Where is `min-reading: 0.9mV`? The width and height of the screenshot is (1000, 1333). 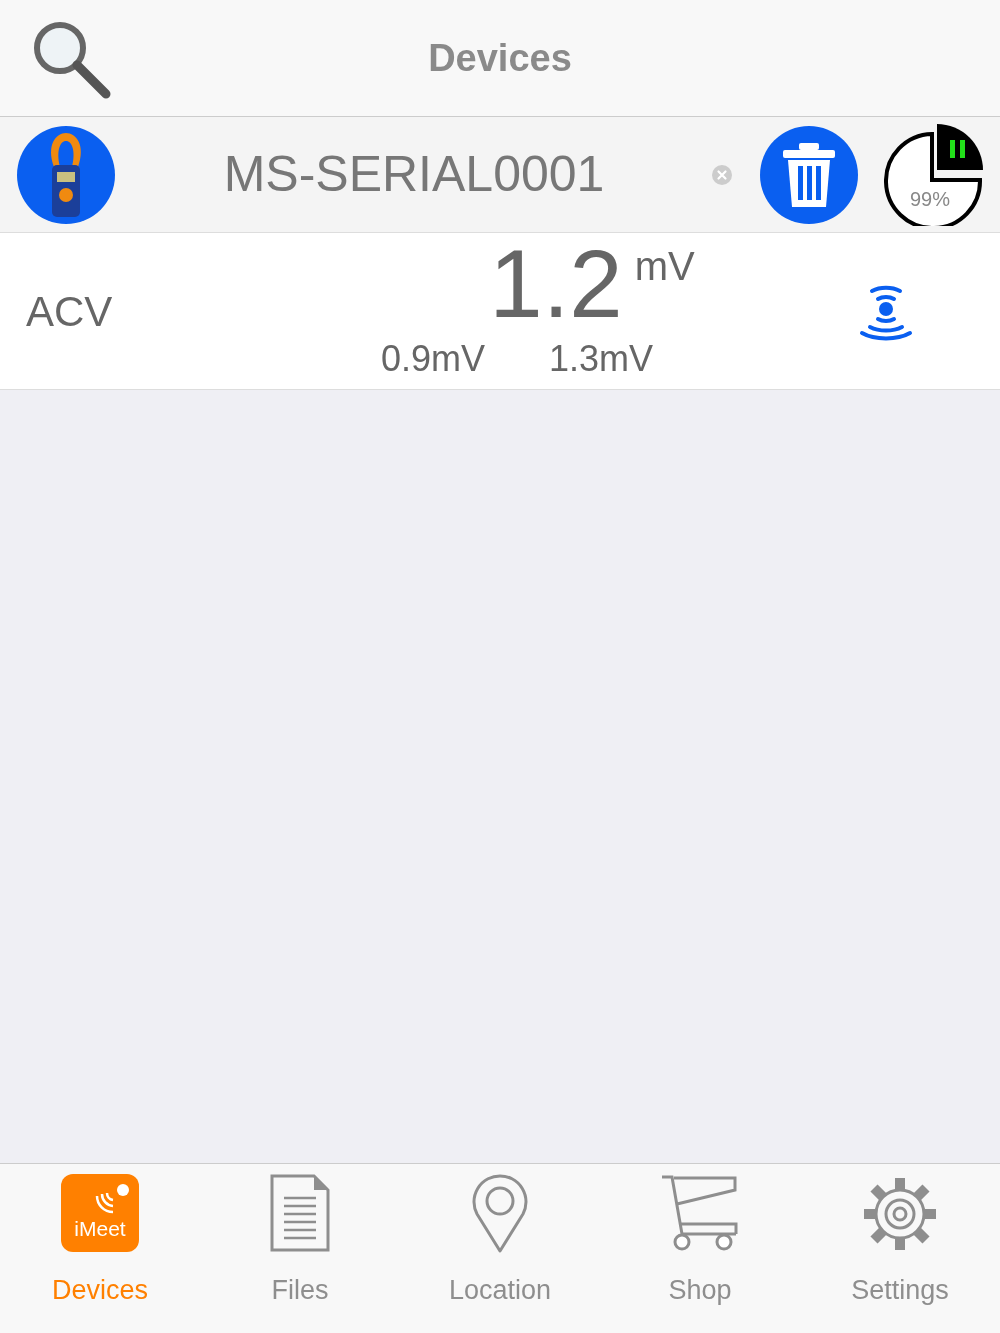 min-reading: 0.9mV is located at coordinates (432, 359).